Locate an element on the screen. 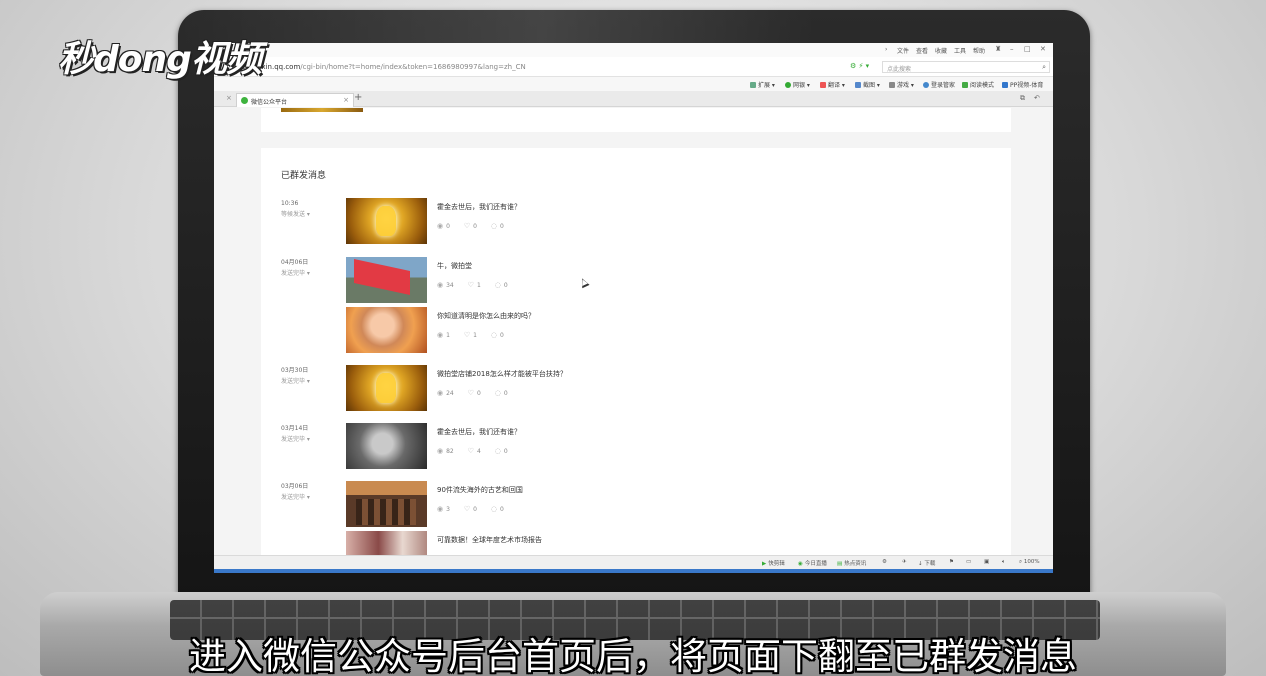  toolbar-label: 网银 is located at coordinates (799, 85).